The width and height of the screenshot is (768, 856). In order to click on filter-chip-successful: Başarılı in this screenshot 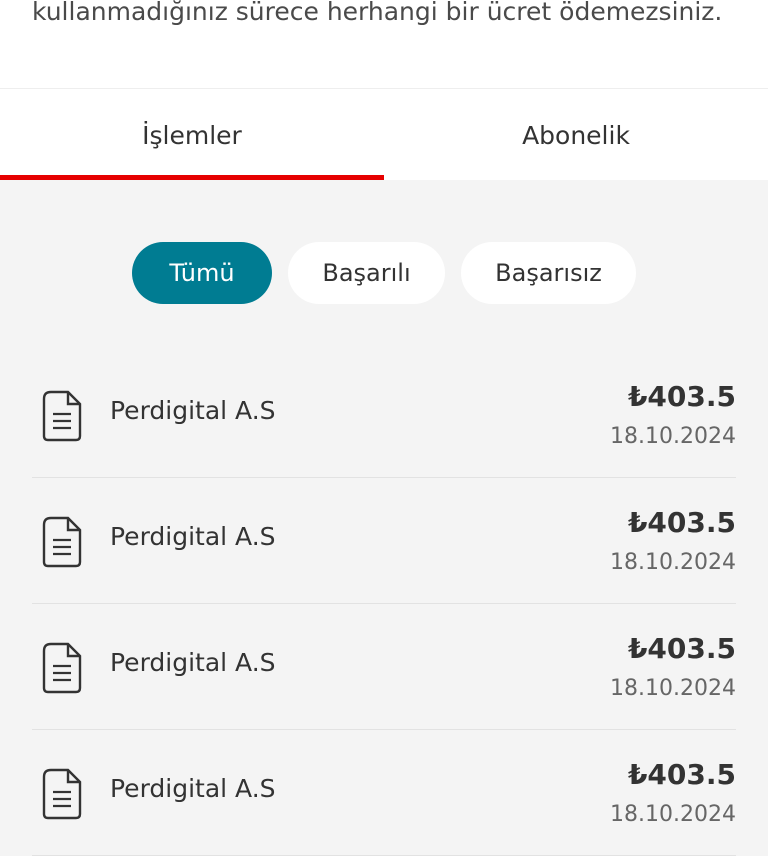, I will do `click(366, 273)`.